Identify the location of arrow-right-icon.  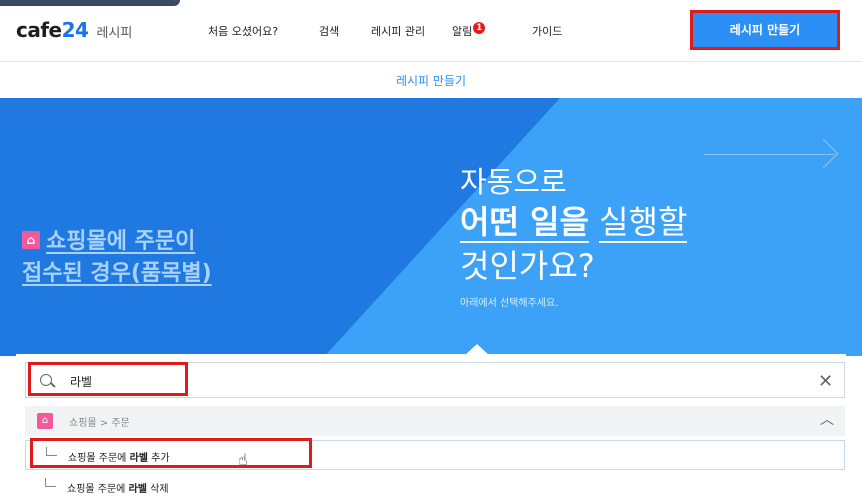
(769, 154).